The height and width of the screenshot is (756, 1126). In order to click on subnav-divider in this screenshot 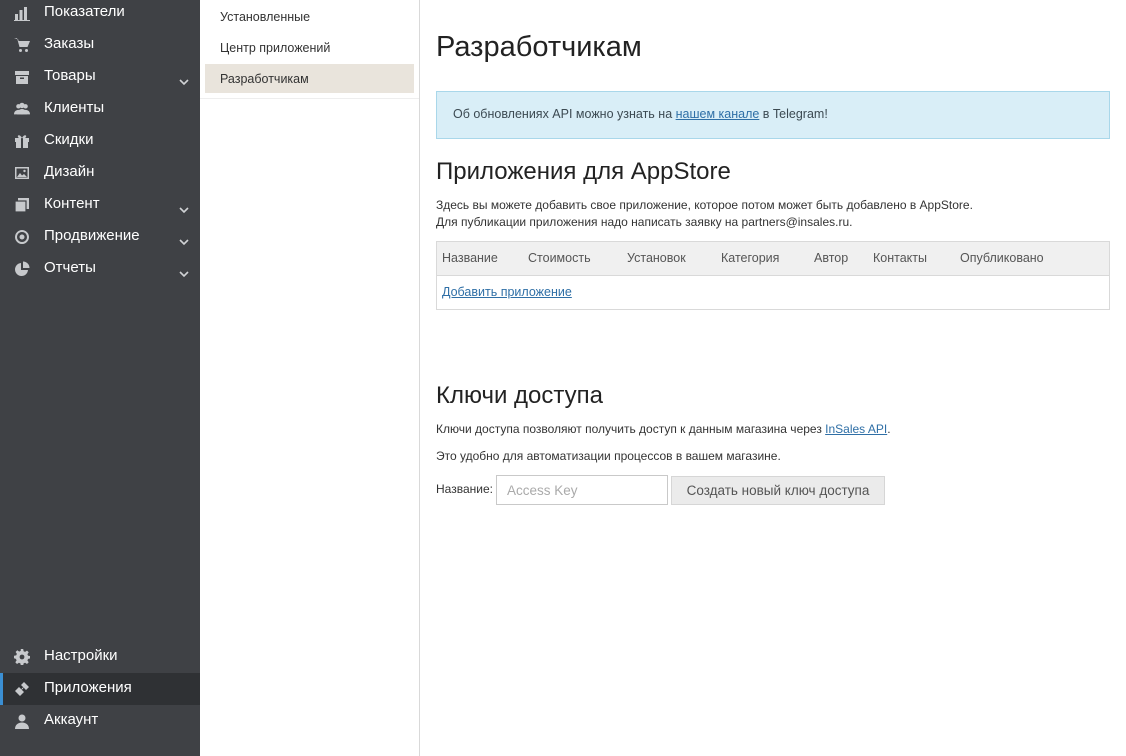, I will do `click(309, 98)`.